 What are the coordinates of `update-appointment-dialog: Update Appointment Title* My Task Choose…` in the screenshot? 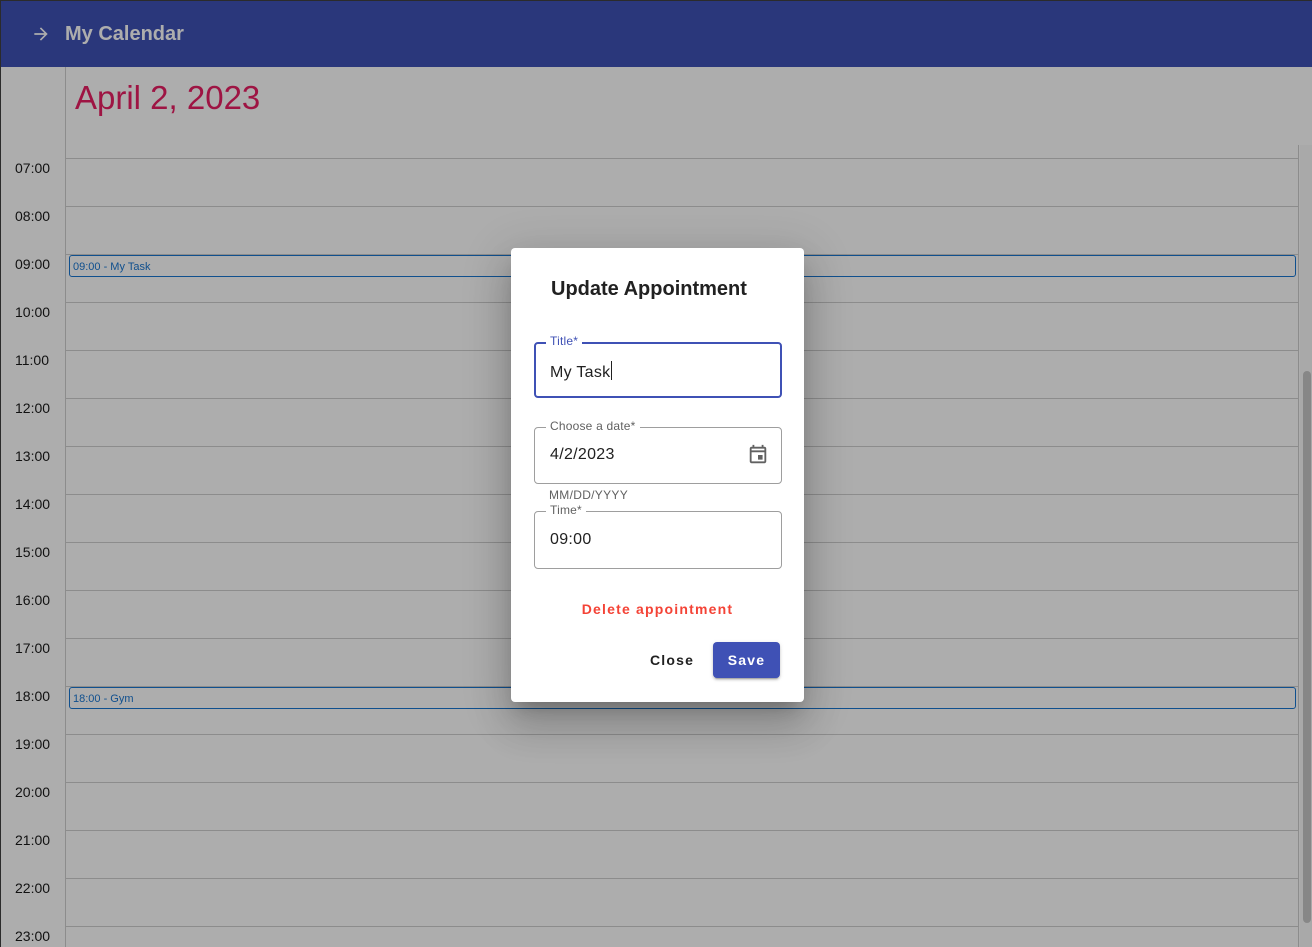 It's located at (657, 475).